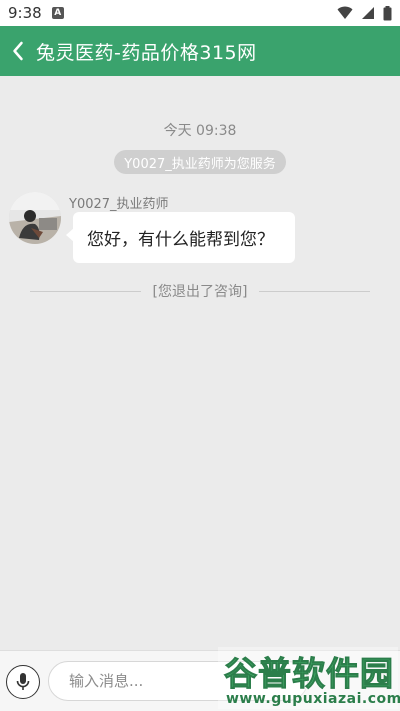 The image size is (400, 711). I want to click on page-title: 兔灵医药-药品价格315网, so click(146, 52).